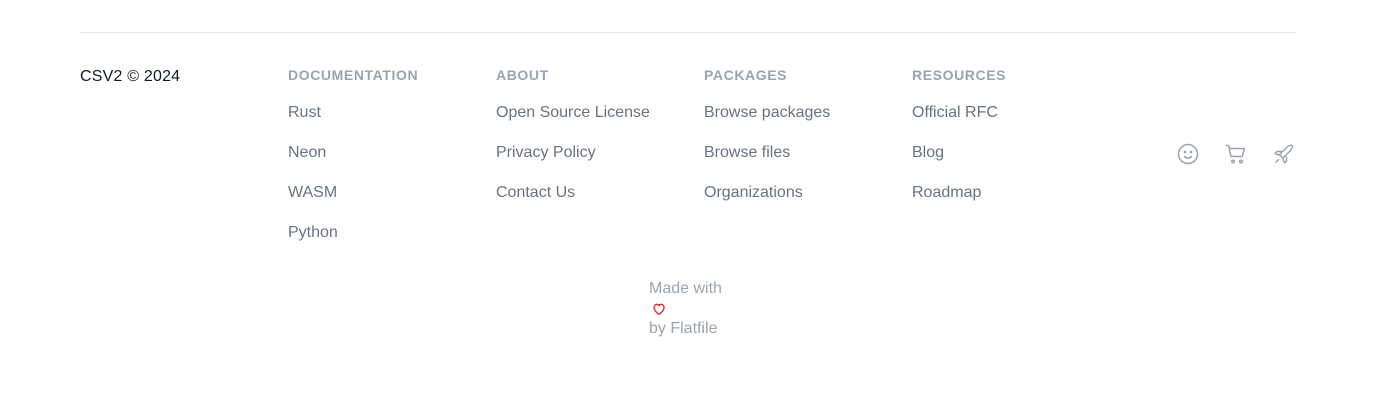 Image resolution: width=1376 pixels, height=405 pixels. What do you see at coordinates (1188, 154) in the screenshot?
I see `smiley-icon` at bounding box center [1188, 154].